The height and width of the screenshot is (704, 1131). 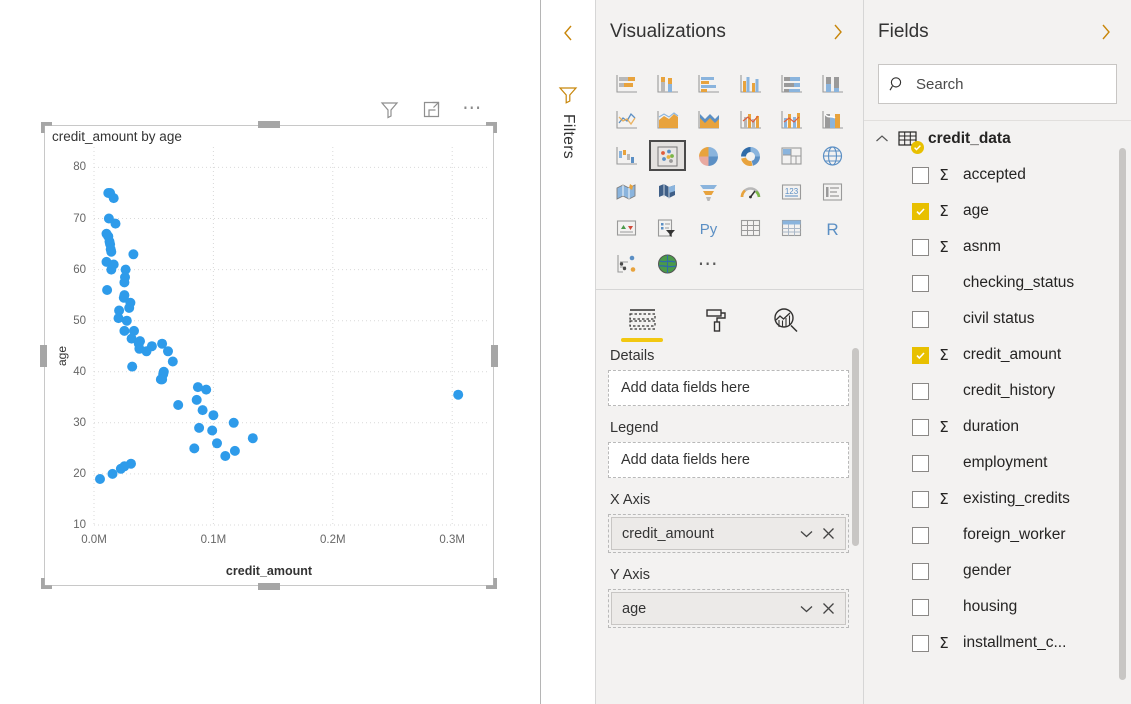 I want to click on hundred-percent-stacked-bar-chart-icon, so click(x=791, y=83).